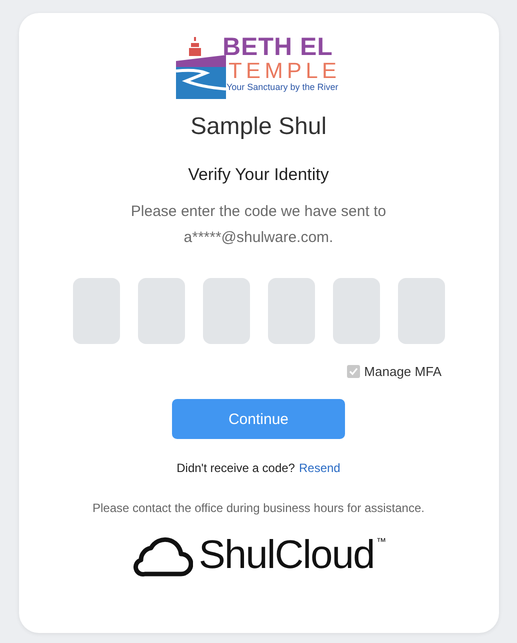 The height and width of the screenshot is (643, 517). What do you see at coordinates (235, 468) in the screenshot?
I see `resend-prompt: Didn't receive a code?` at bounding box center [235, 468].